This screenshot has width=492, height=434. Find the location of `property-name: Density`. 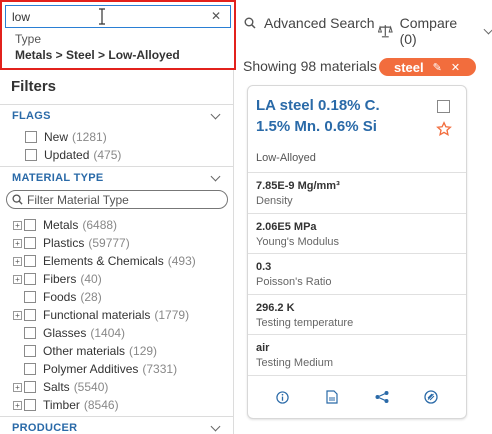

property-name: Density is located at coordinates (274, 201).